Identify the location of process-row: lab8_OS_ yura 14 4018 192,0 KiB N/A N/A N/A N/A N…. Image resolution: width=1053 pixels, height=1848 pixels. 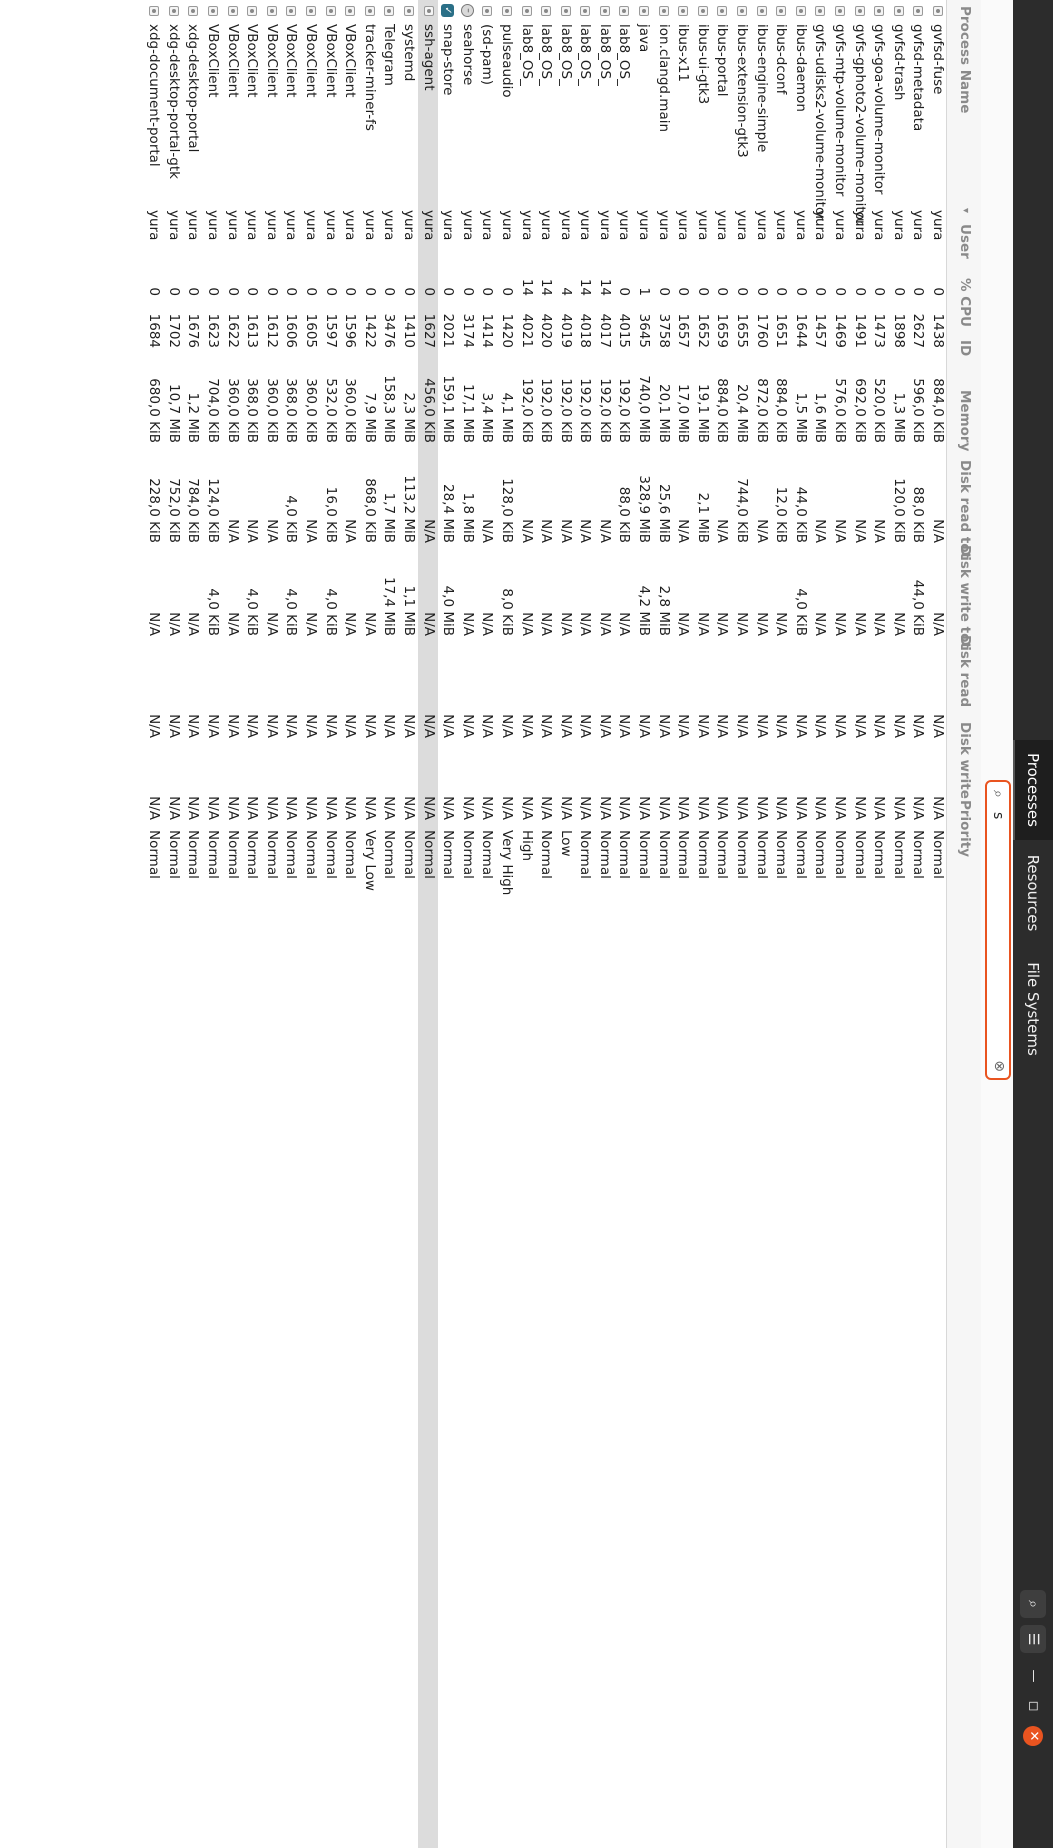
(585, 924).